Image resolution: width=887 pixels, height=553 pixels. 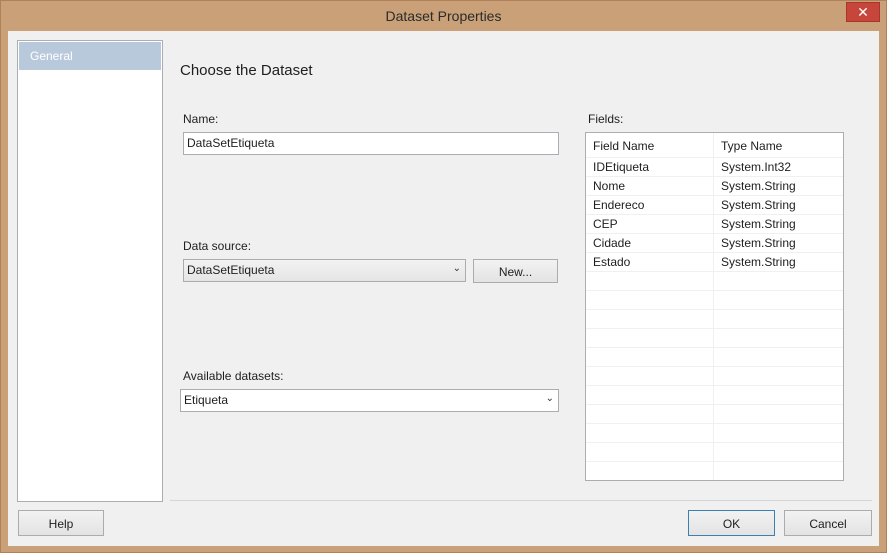 I want to click on table-row: CEP System.String, so click(x=714, y=224).